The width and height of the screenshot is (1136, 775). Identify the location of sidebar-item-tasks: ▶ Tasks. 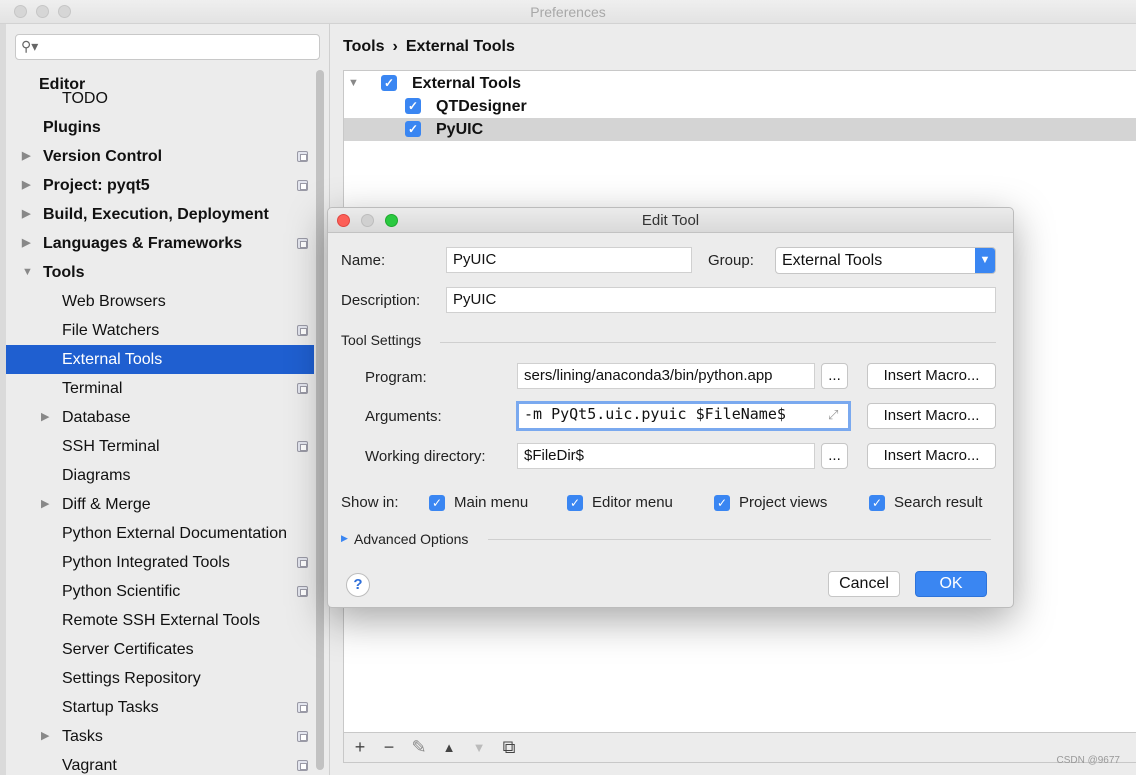
(160, 736).